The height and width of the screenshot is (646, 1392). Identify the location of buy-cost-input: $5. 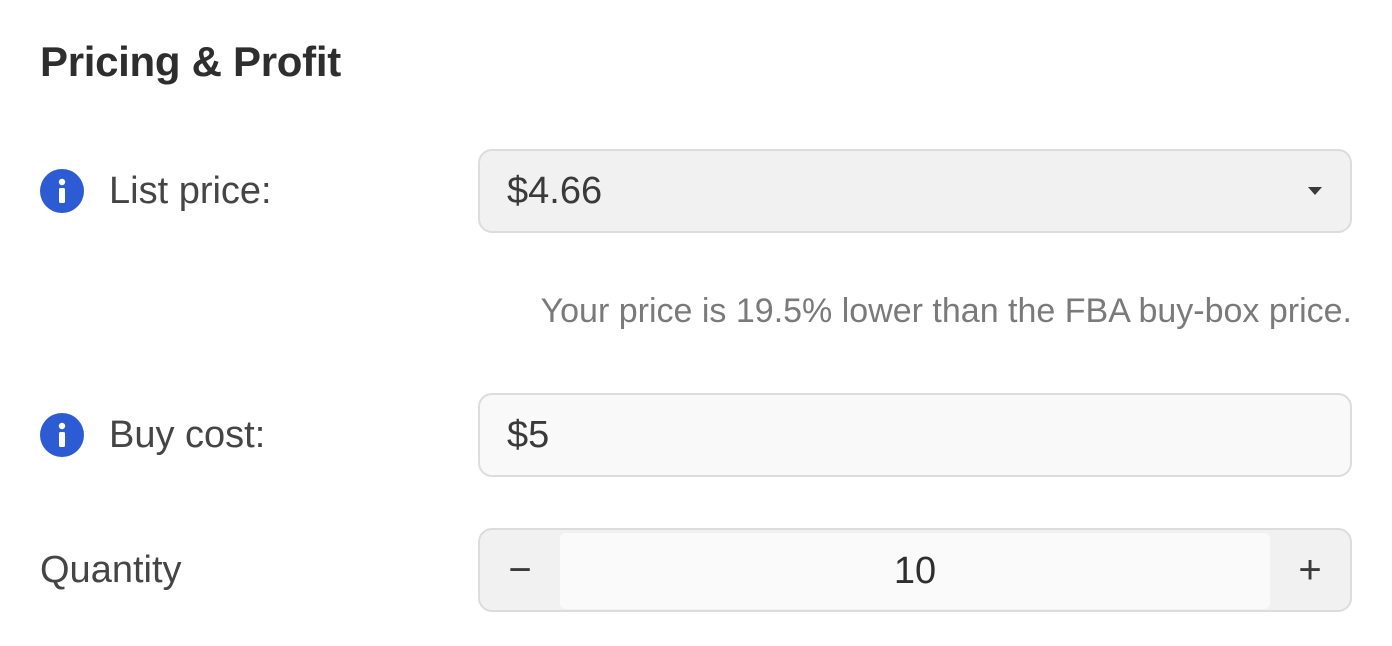
(915, 435).